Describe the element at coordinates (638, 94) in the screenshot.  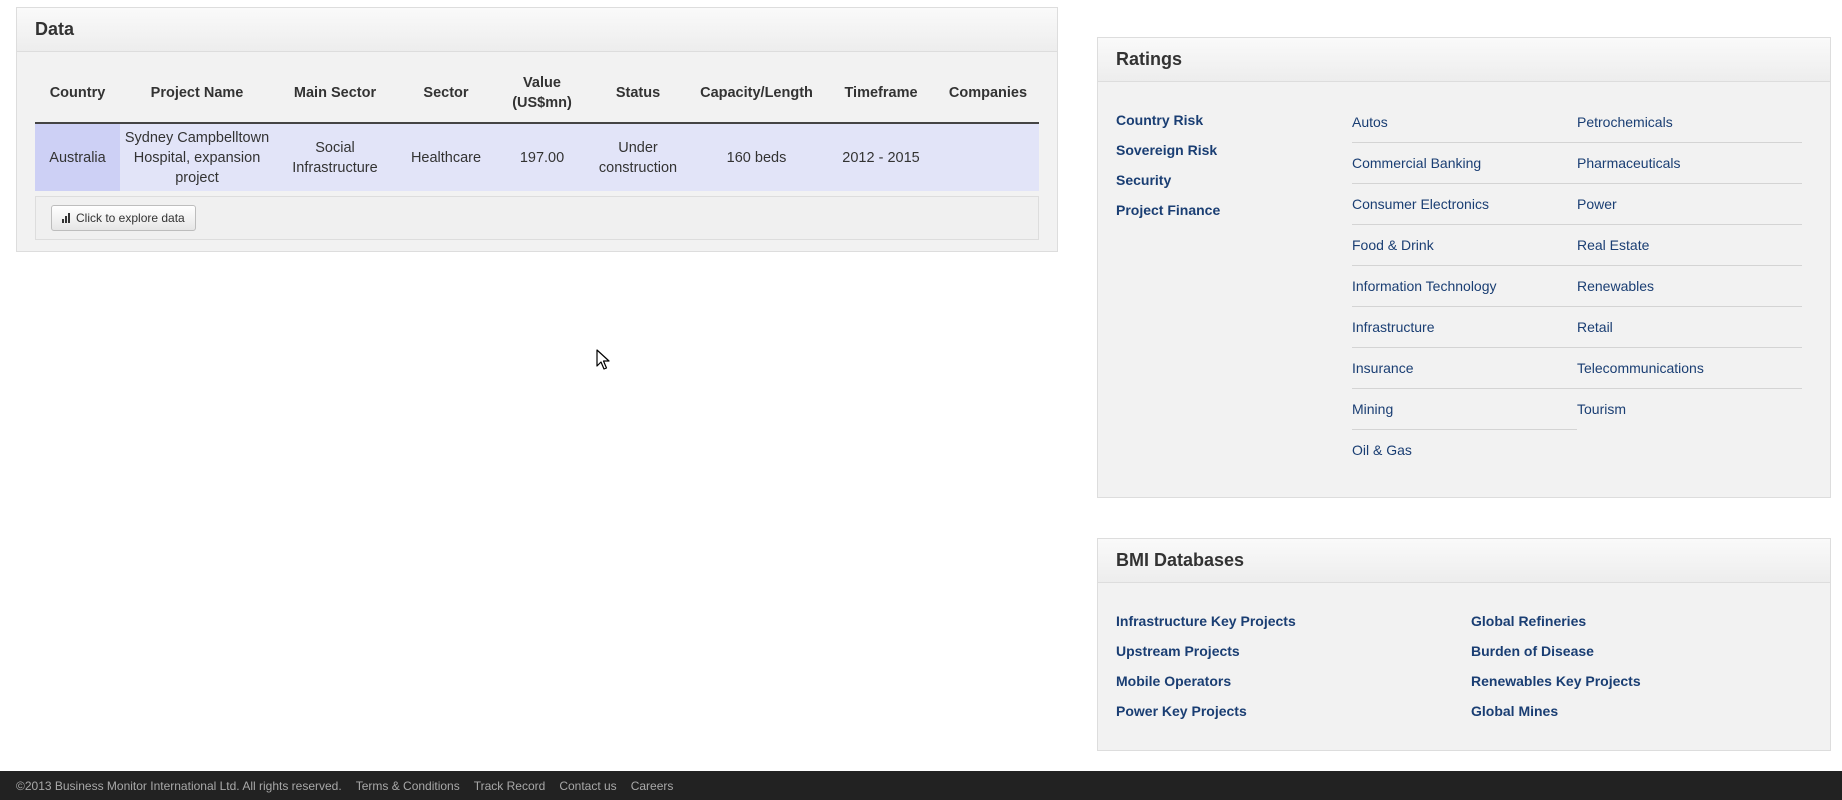
I see `col-header-status: Status` at that location.